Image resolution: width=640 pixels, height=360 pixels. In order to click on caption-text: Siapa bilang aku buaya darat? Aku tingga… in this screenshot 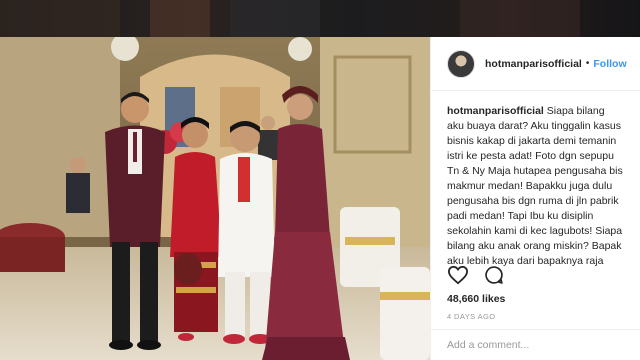, I will do `click(535, 188)`.